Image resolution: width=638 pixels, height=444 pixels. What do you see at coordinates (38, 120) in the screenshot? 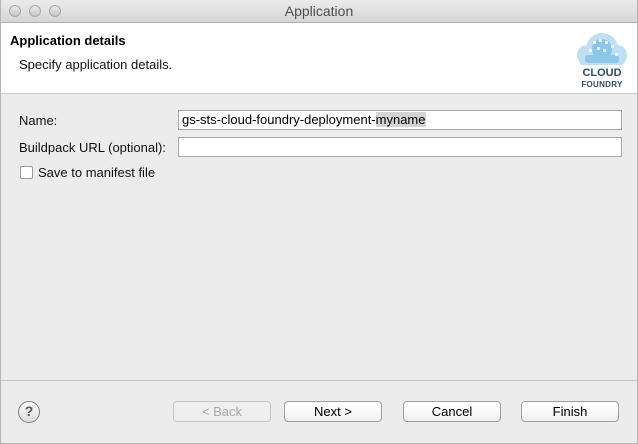
I see `name-label: Name:` at bounding box center [38, 120].